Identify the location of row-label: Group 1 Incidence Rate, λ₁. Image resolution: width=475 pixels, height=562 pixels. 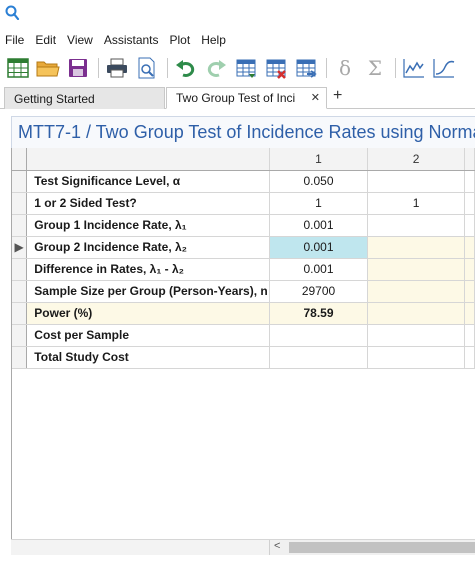
(148, 225).